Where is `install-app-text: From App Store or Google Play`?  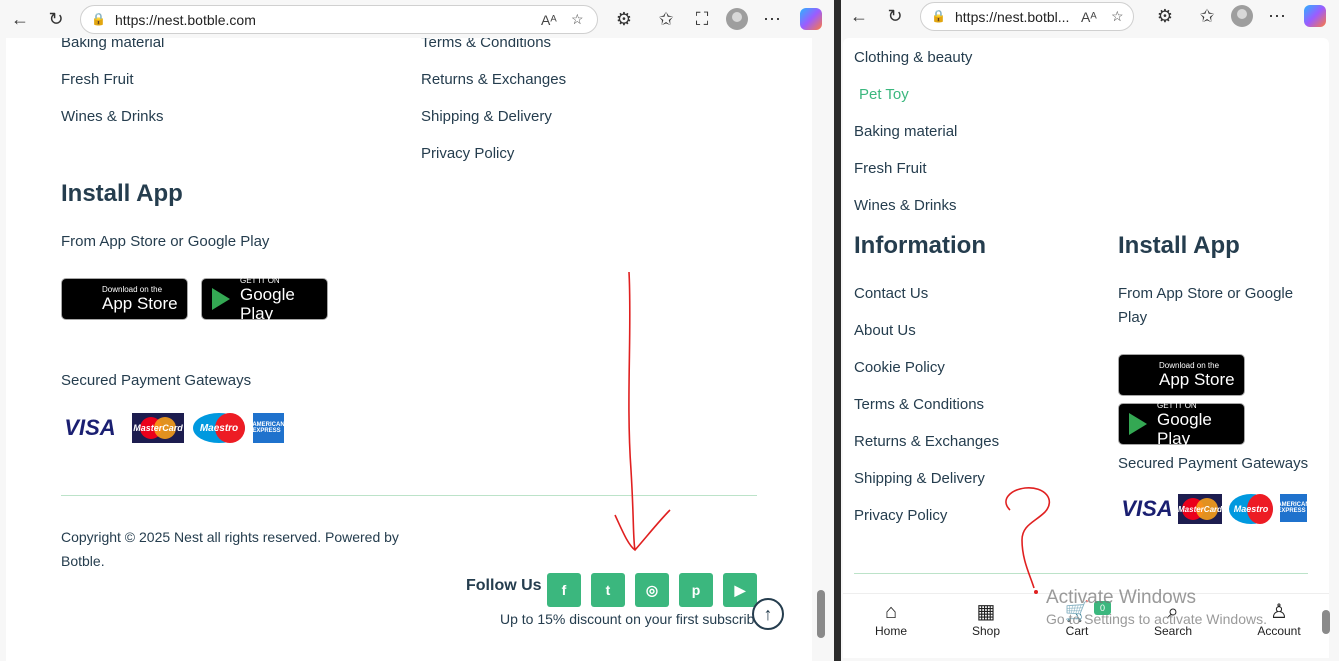 install-app-text: From App Store or Google Play is located at coordinates (165, 241).